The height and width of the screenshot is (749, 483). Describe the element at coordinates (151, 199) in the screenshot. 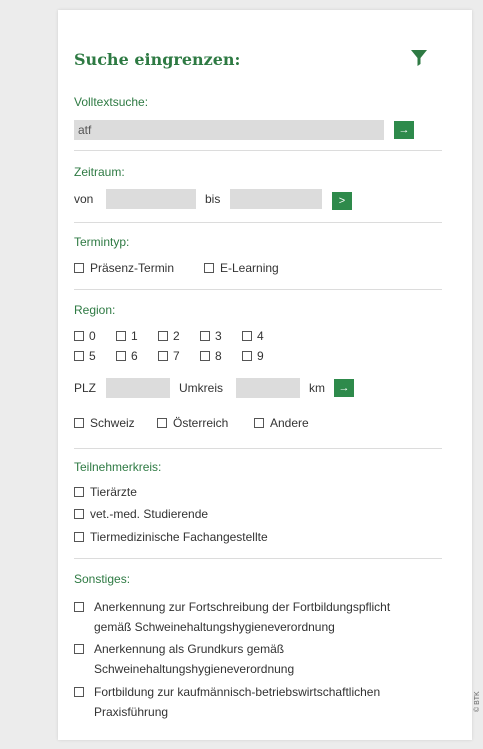

I see `date-from-input` at that location.